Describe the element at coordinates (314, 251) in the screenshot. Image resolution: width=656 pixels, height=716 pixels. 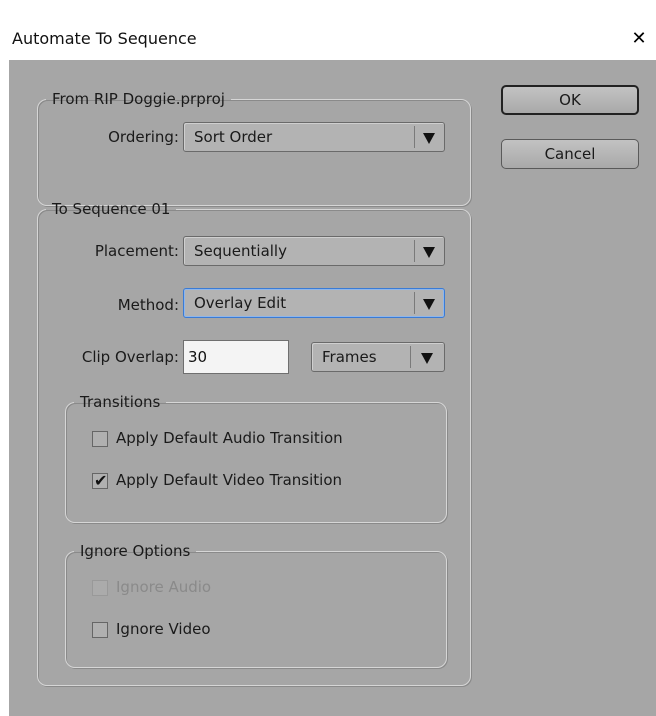
I see `placement-dropdown: Sequentially` at that location.